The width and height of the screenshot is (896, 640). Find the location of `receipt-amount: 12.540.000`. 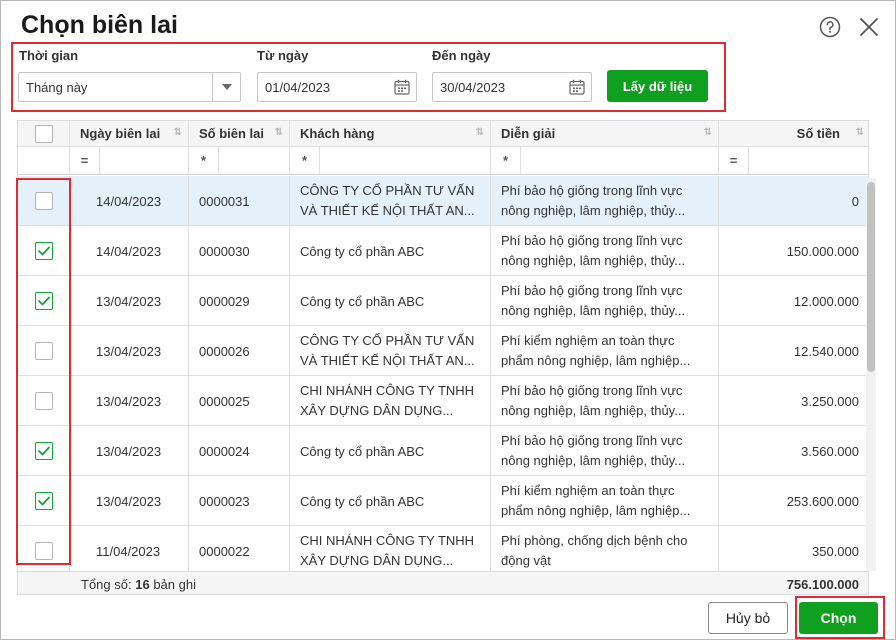

receipt-amount: 12.540.000 is located at coordinates (826, 351).